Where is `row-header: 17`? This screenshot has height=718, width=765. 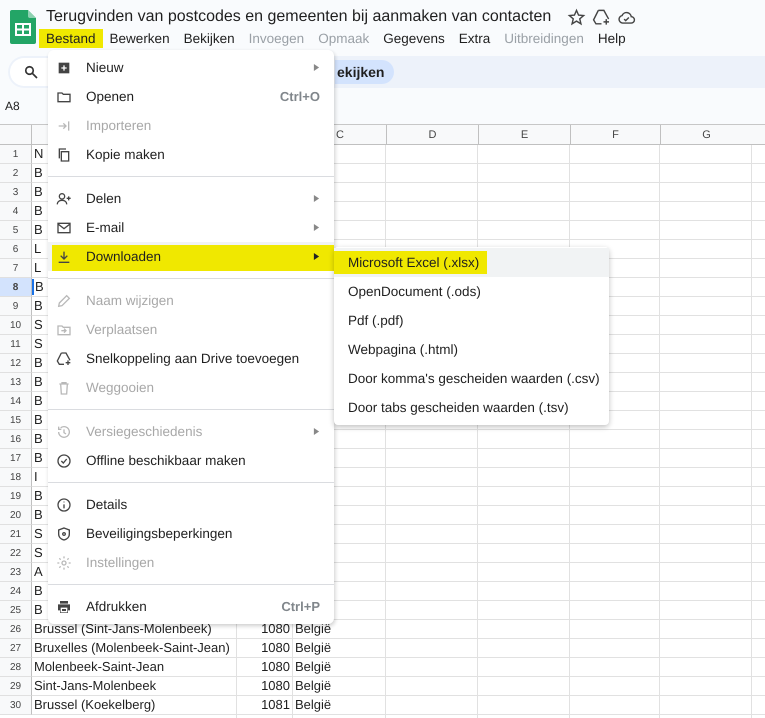
row-header: 17 is located at coordinates (16, 458).